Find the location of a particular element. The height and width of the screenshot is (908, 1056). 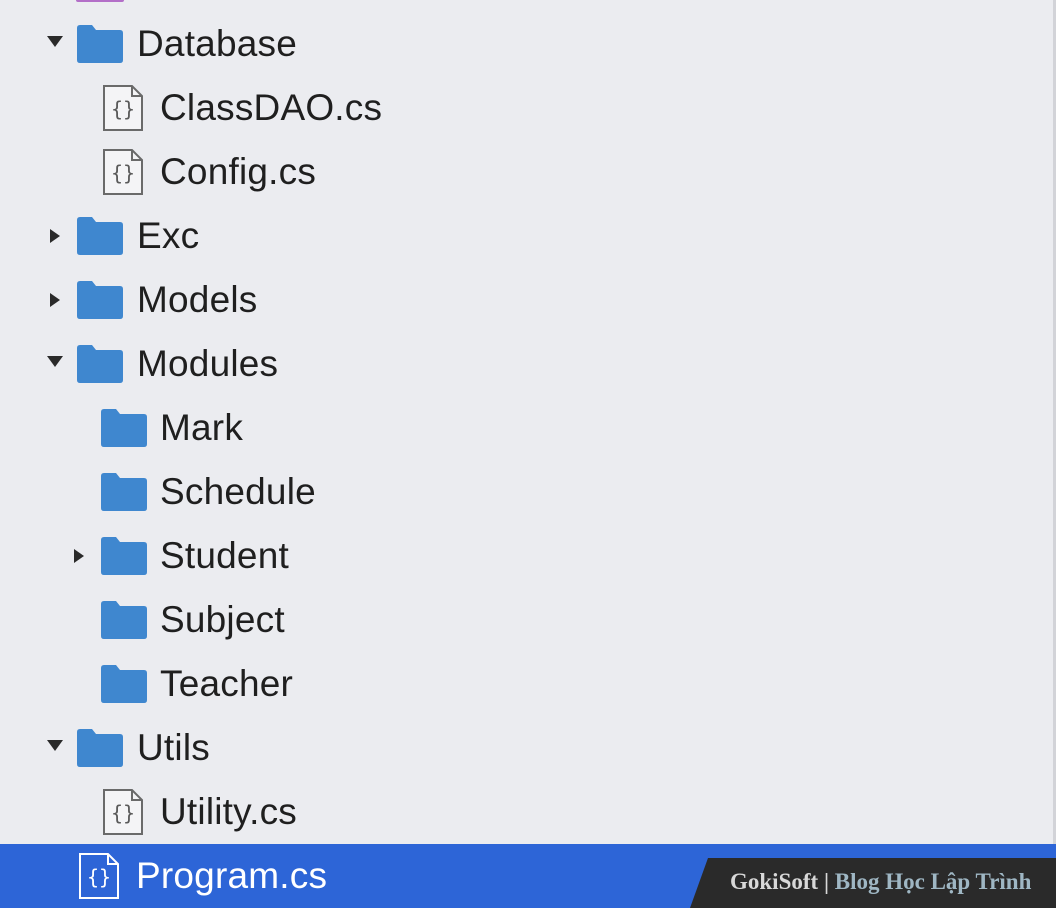

watermark-brand: GokiSoft is located at coordinates (774, 881).